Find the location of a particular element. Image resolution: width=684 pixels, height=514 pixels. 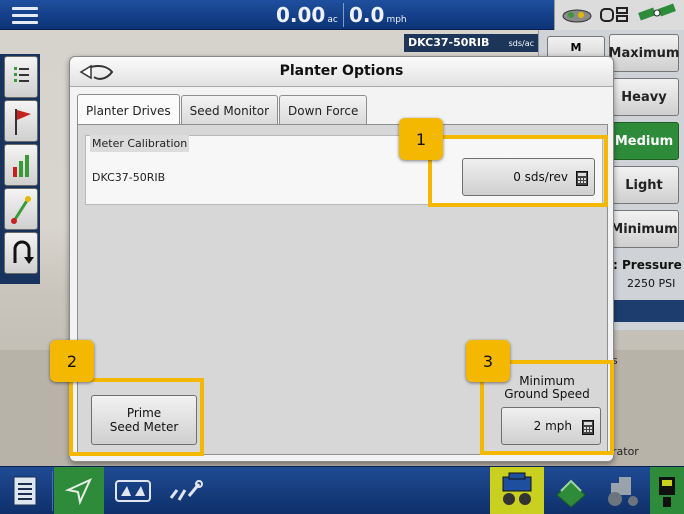

display-link-icon is located at coordinates (614, 14).